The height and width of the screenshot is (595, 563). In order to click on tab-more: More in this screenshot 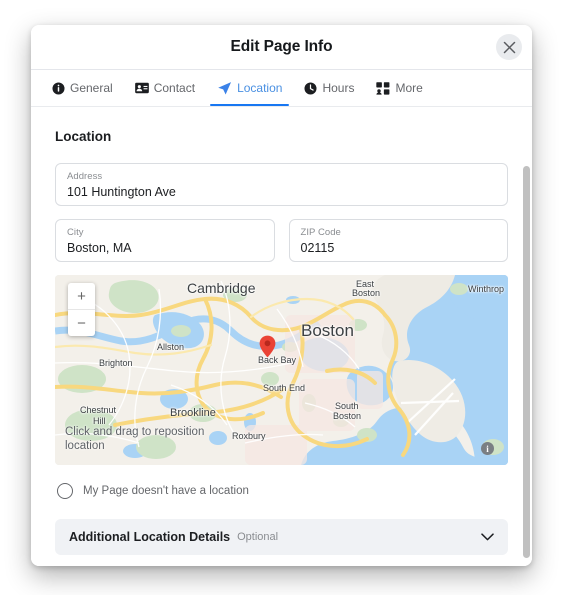, I will do `click(399, 88)`.